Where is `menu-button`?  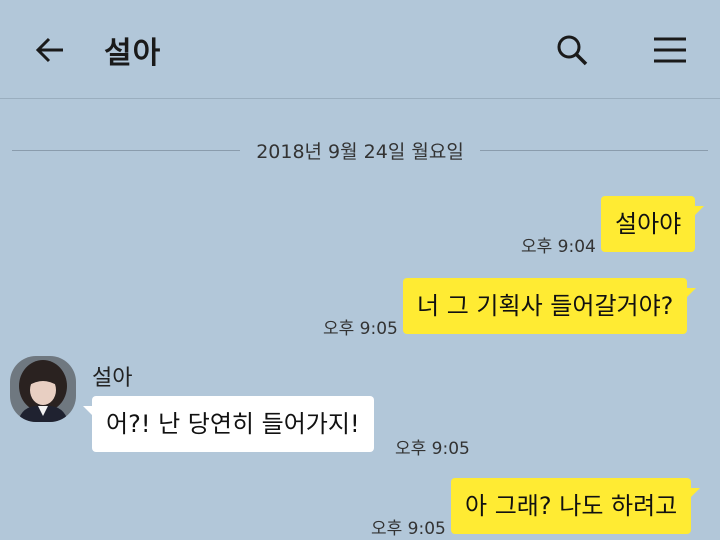 menu-button is located at coordinates (670, 50).